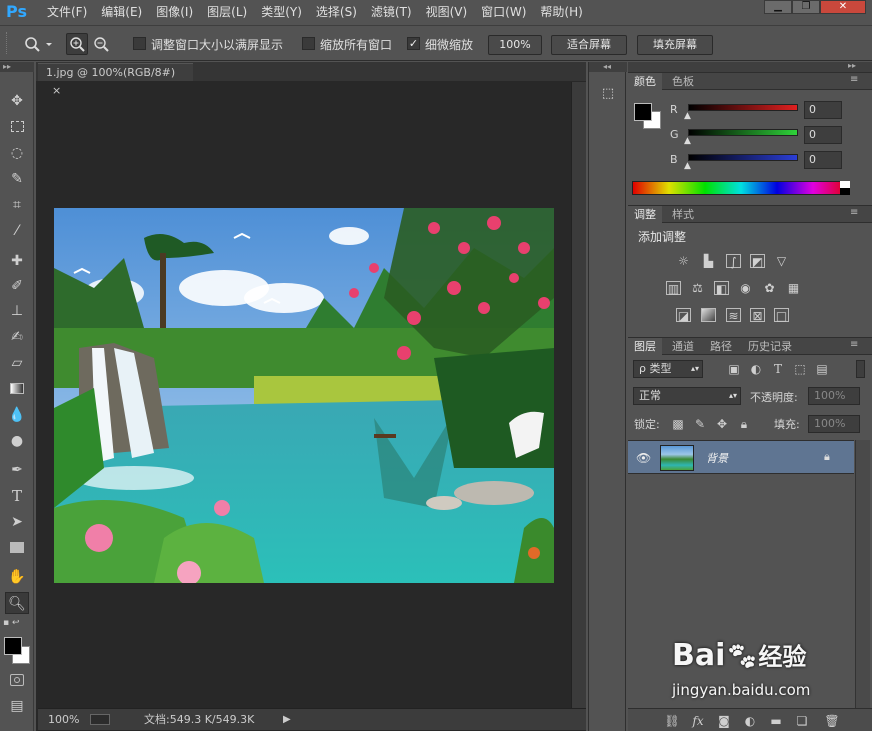 The height and width of the screenshot is (731, 872). Describe the element at coordinates (17, 311) in the screenshot. I see `clone-stamp-tool-icon: ⊥` at that location.